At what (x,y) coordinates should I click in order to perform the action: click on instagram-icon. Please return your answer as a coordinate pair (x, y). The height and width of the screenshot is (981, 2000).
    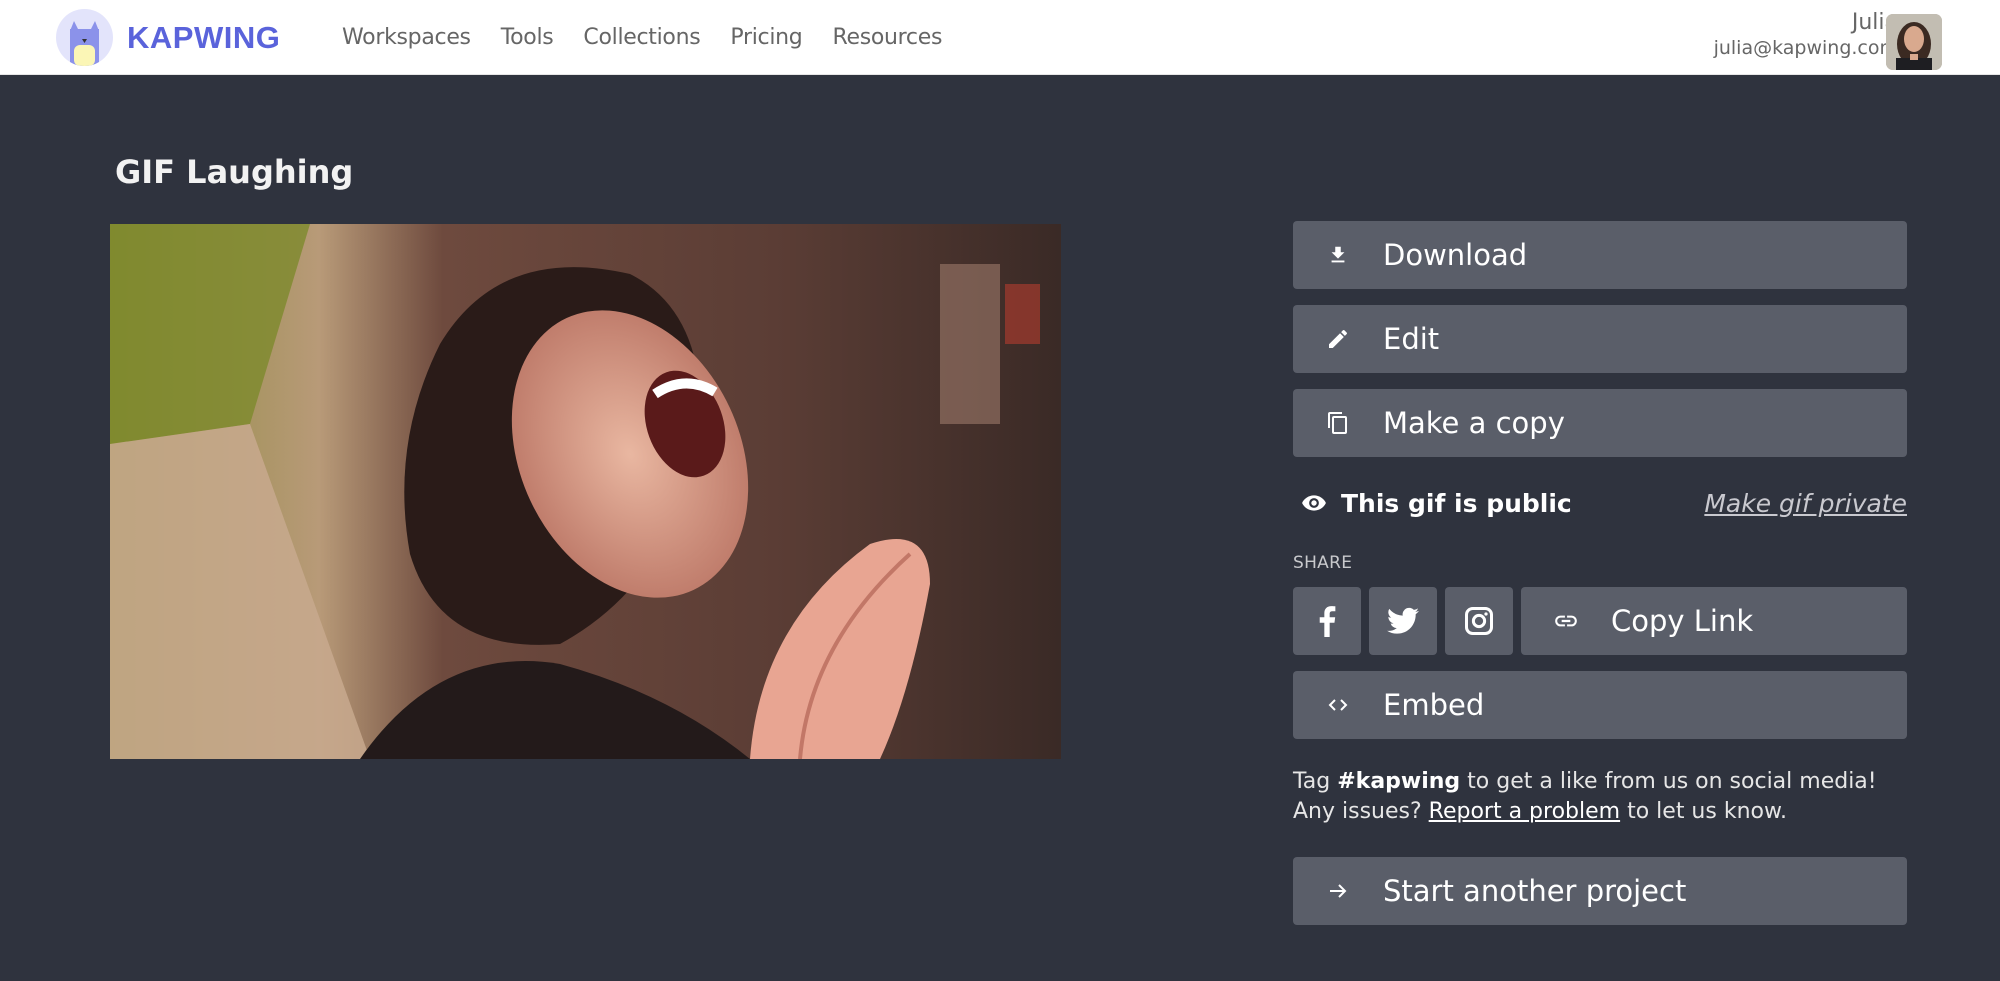
    Looking at the image, I should click on (1479, 621).